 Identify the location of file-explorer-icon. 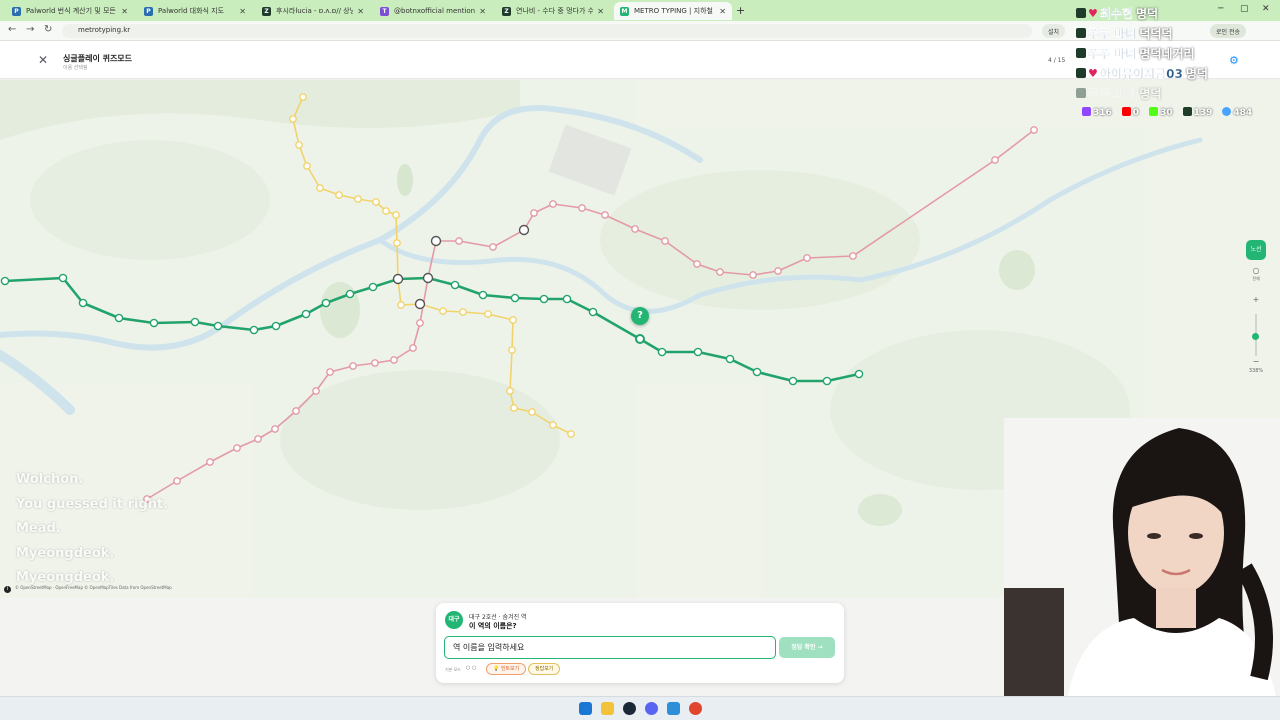
(607, 708).